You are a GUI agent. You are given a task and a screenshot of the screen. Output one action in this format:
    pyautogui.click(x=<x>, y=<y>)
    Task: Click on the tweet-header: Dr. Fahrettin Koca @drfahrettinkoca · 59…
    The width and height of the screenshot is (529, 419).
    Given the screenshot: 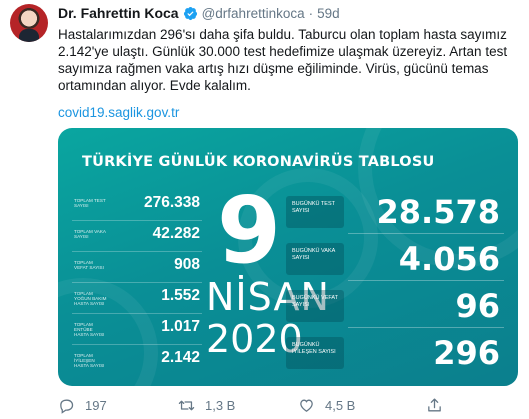 What is the action you would take?
    pyautogui.click(x=199, y=13)
    